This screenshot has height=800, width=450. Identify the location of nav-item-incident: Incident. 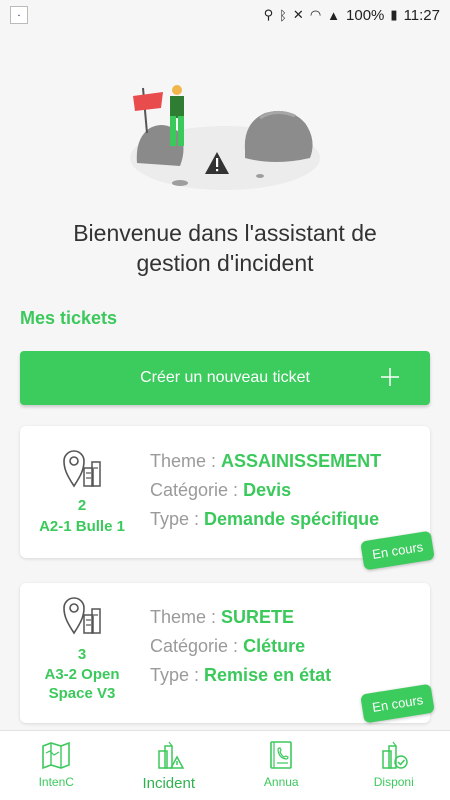
(169, 765).